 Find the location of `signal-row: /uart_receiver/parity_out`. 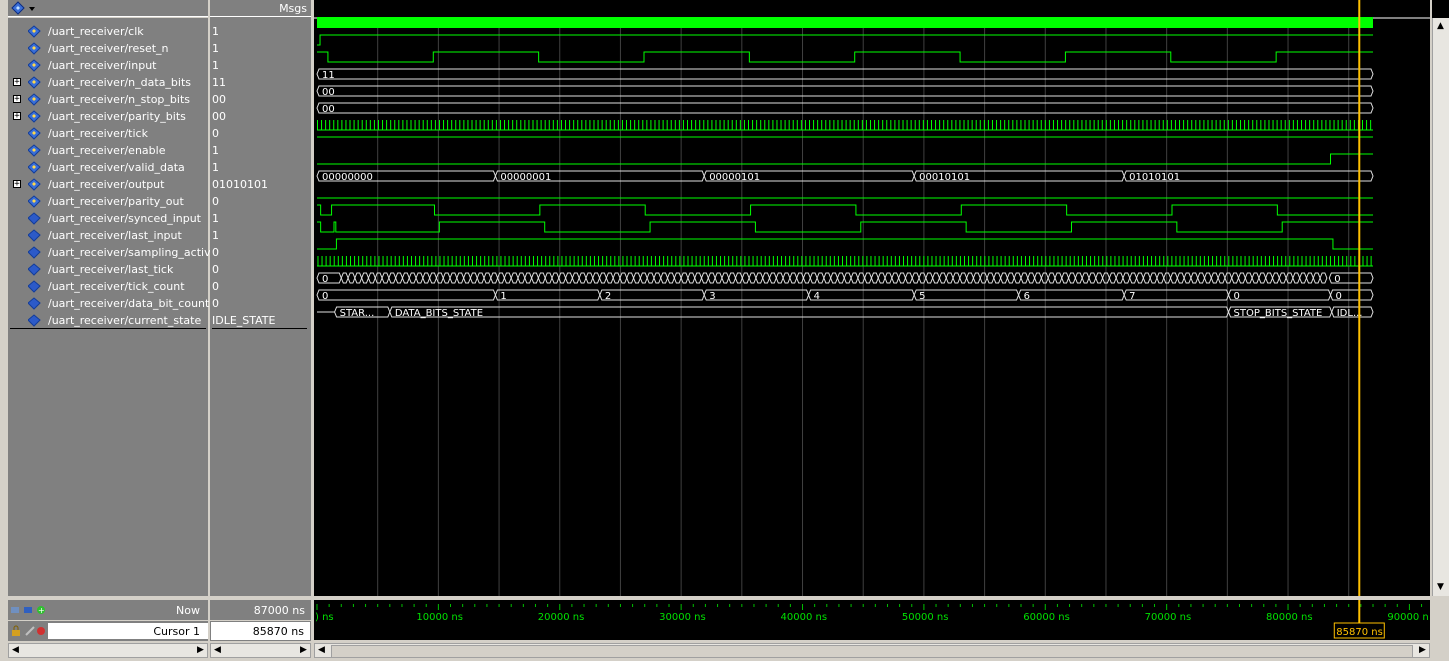

signal-row: /uart_receiver/parity_out is located at coordinates (108, 201).